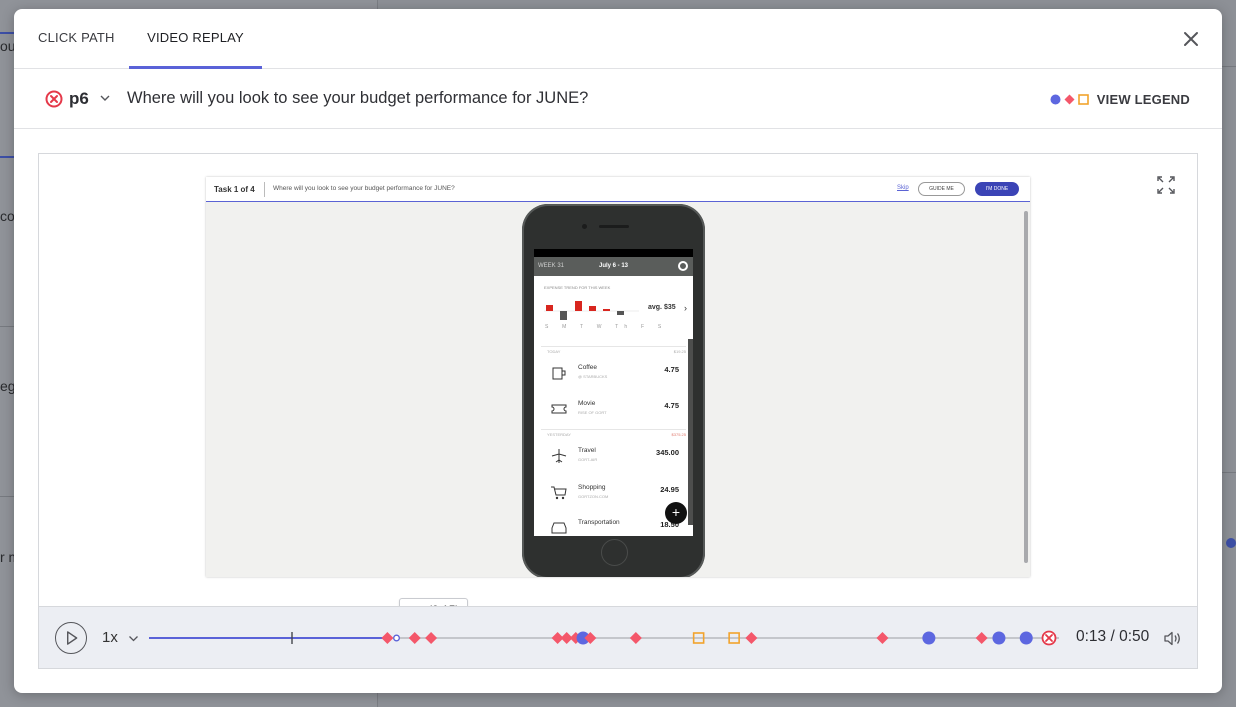 The width and height of the screenshot is (1236, 707). What do you see at coordinates (679, 351) in the screenshot?
I see `section-amount: $19.25` at bounding box center [679, 351].